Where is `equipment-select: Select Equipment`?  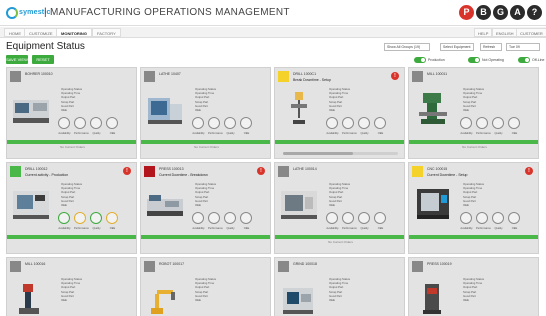 equipment-select: Select Equipment is located at coordinates (457, 47).